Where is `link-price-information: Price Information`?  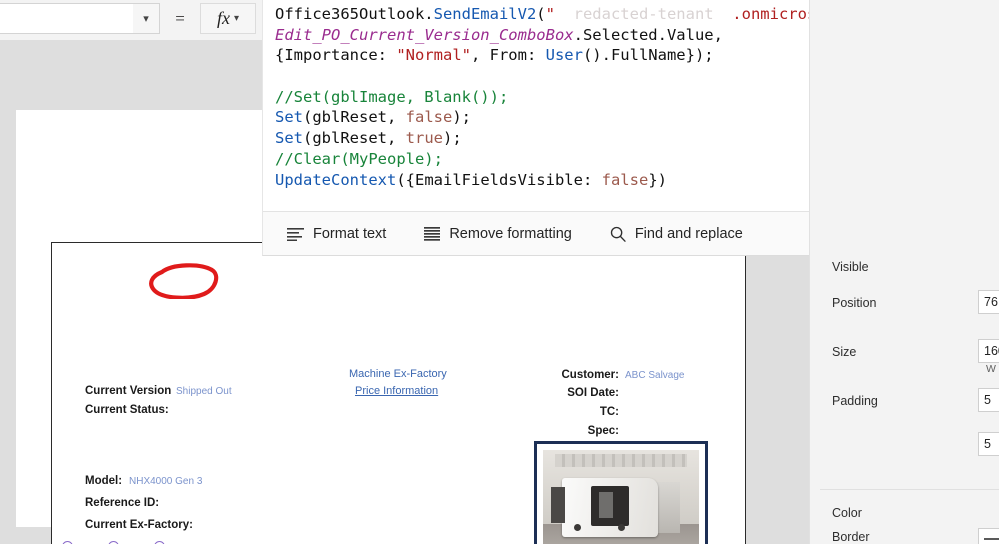
link-price-information: Price Information is located at coordinates (396, 391).